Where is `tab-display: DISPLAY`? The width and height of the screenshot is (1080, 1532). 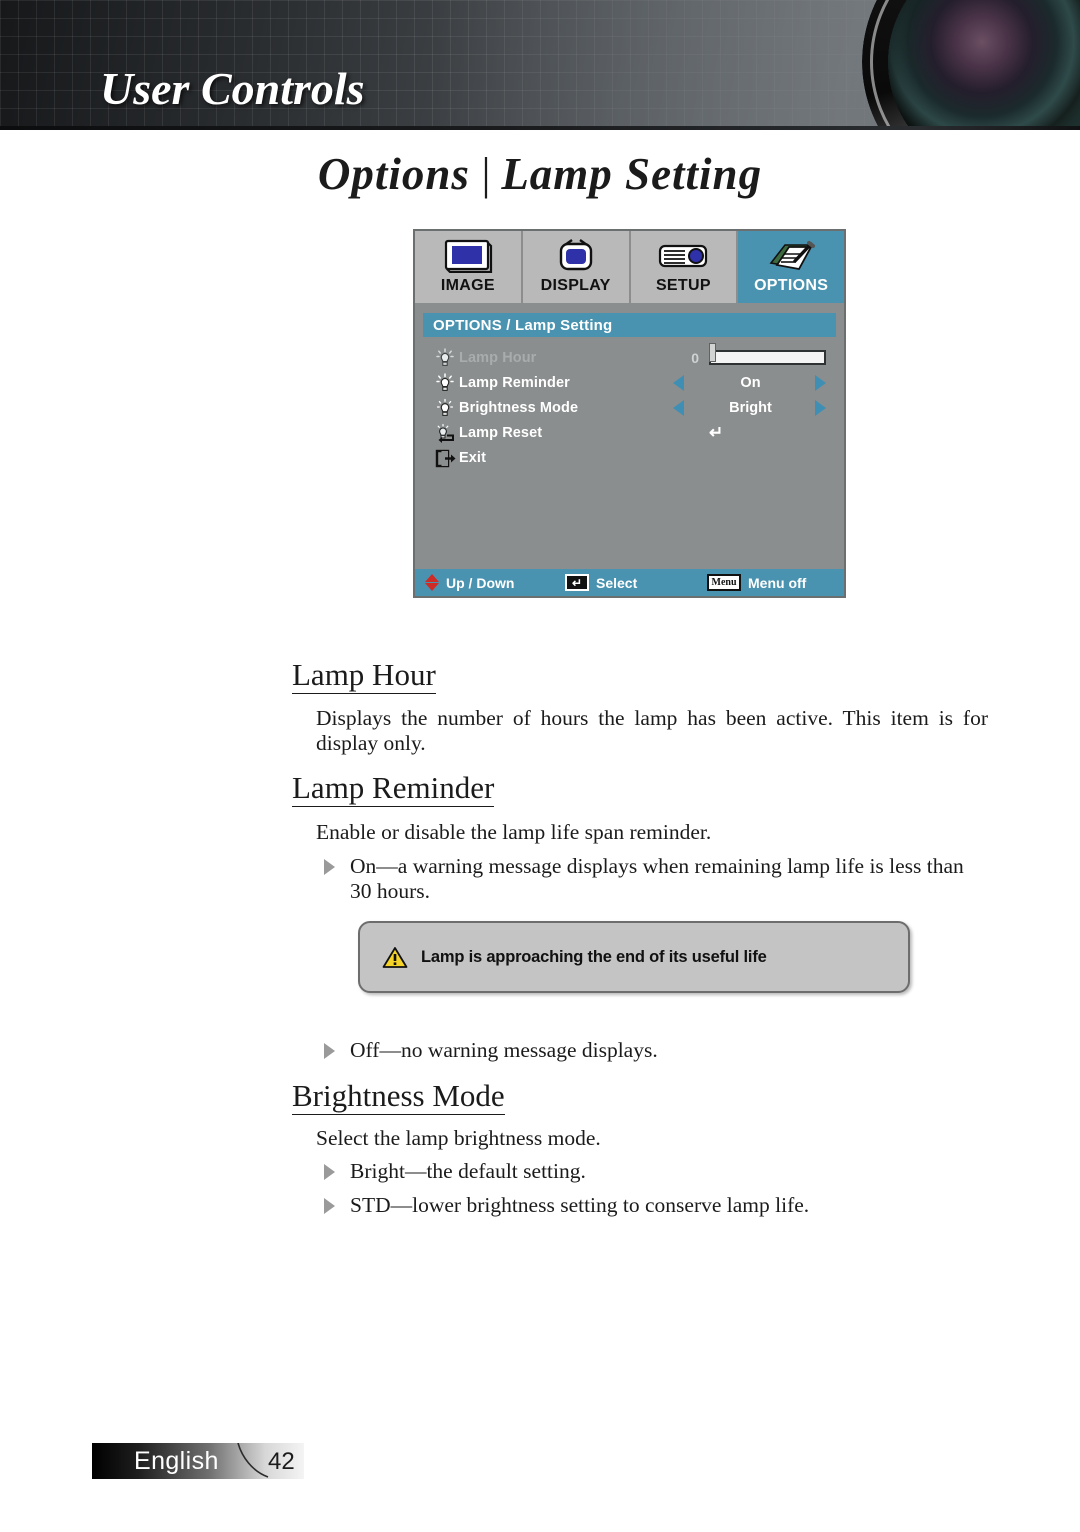 tab-display: DISPLAY is located at coordinates (576, 267).